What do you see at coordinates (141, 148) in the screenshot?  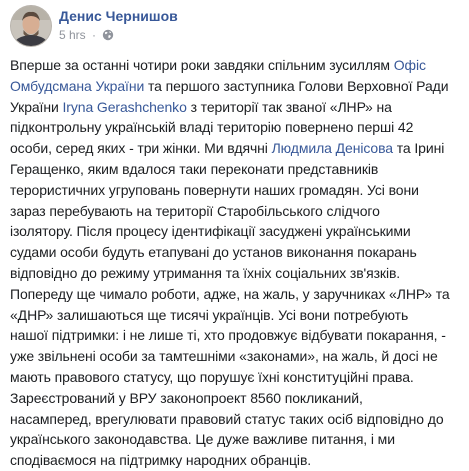 I see `post-text: особи, серед яких - три жінки. Ми вдячні` at bounding box center [141, 148].